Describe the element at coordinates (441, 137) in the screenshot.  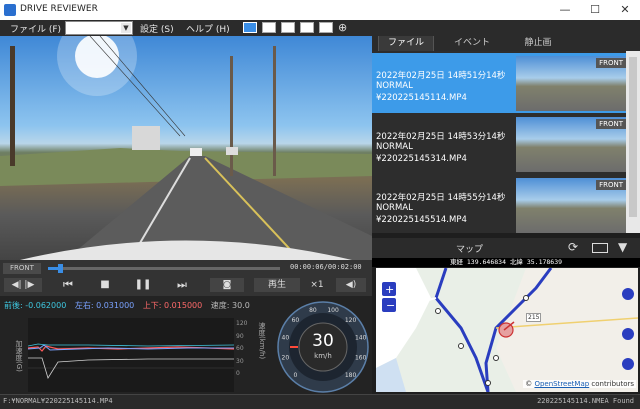
I see `file-datetime: 2022年02月25日 14時53分14秒` at that location.